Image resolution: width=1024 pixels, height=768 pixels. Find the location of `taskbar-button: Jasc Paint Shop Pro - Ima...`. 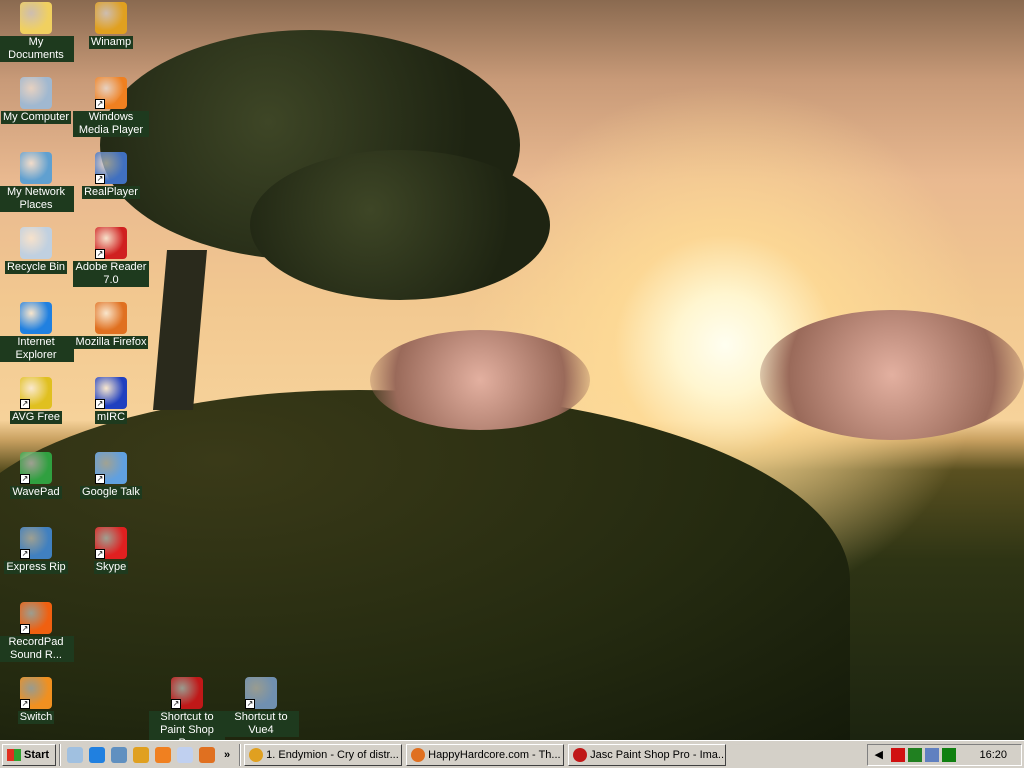

taskbar-button: Jasc Paint Shop Pro - Ima... is located at coordinates (647, 754).